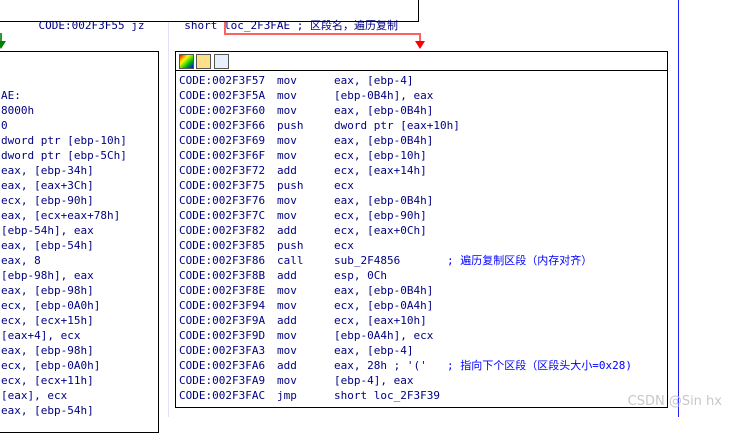  Describe the element at coordinates (47, 380) in the screenshot. I see `left-code-line: ecx, [ecx+11h]` at that location.